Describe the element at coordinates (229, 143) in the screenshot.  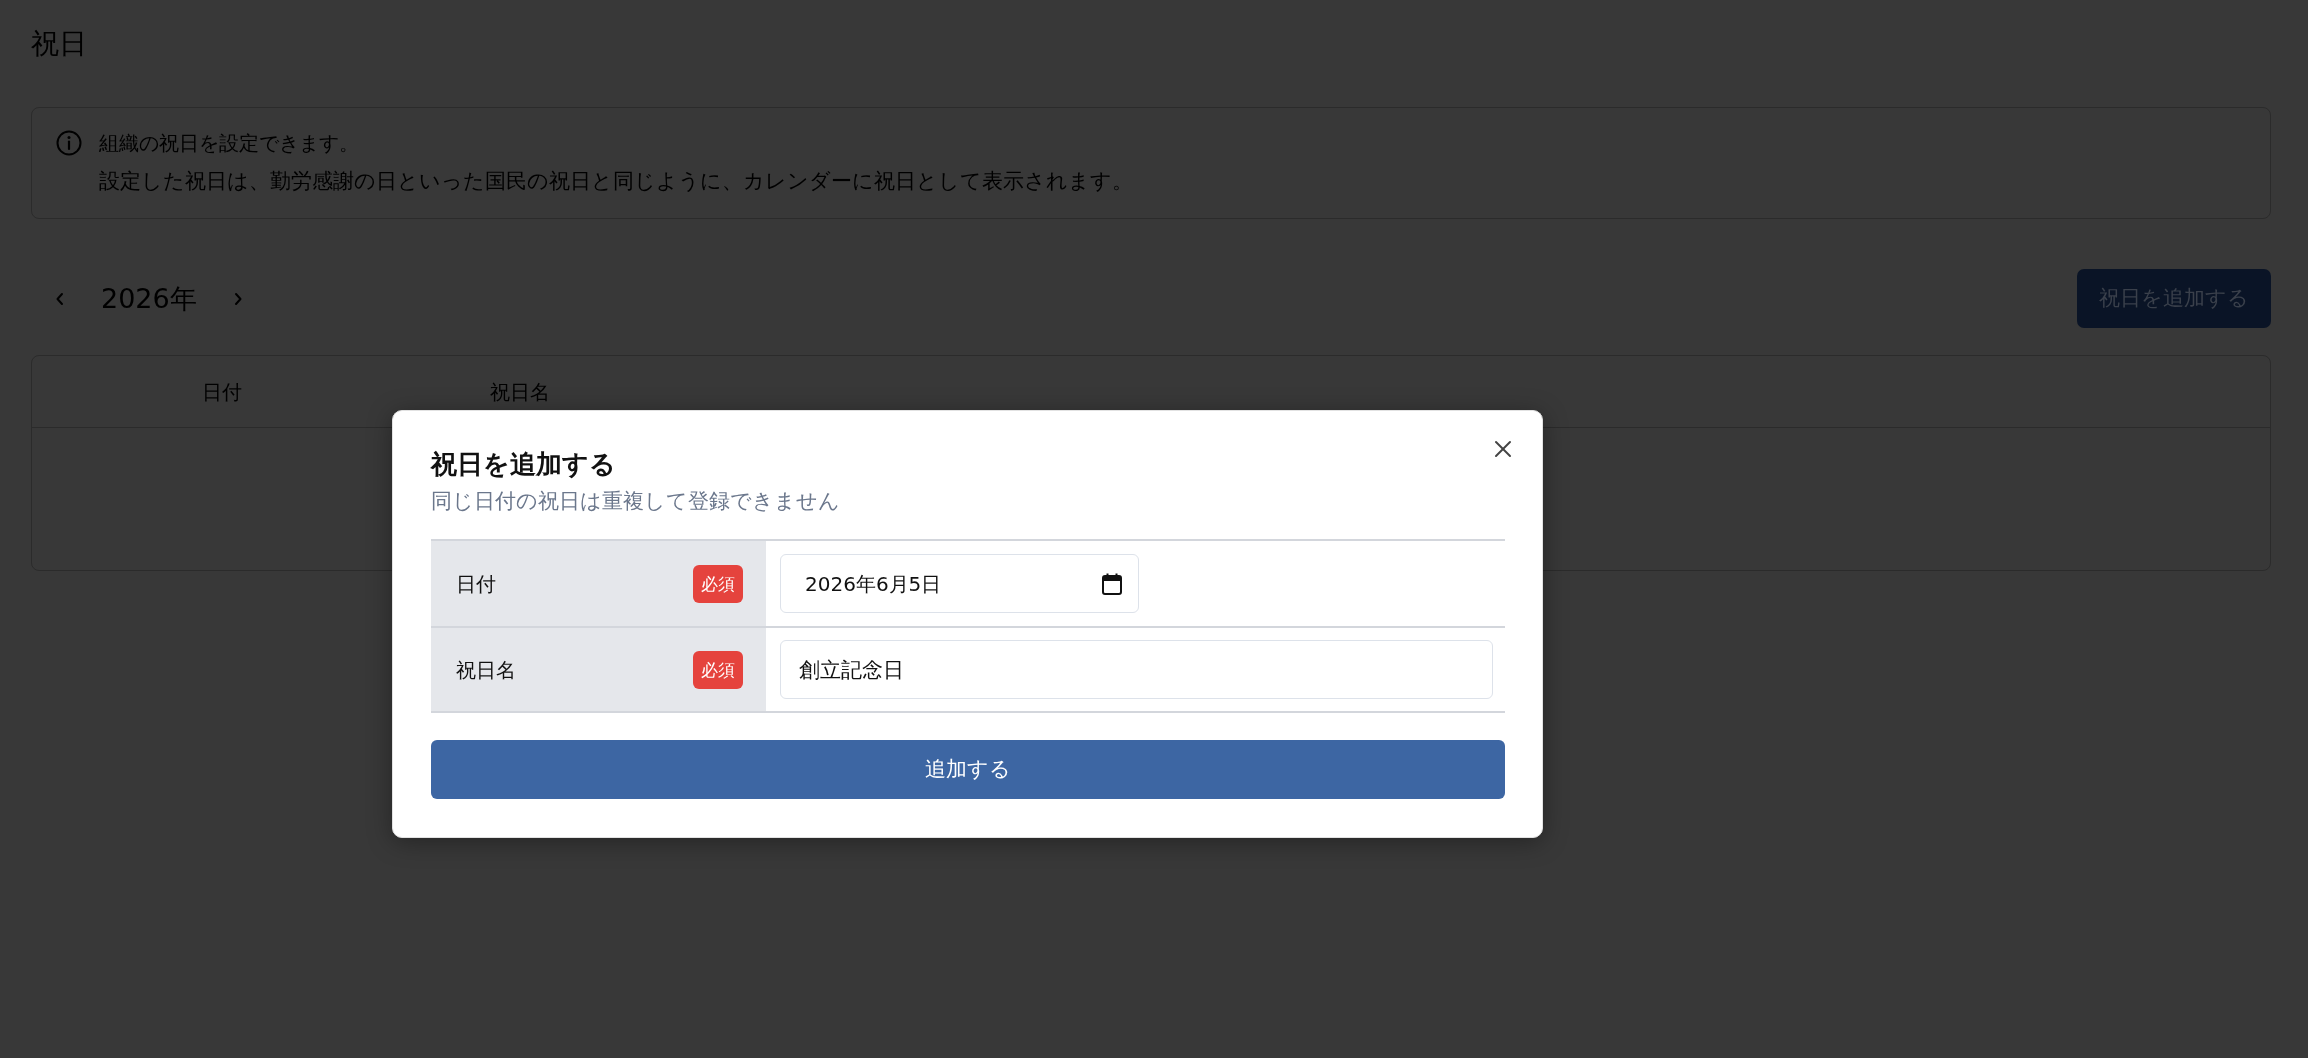
I see `info-heading: 組織の祝日を設定できます。` at that location.